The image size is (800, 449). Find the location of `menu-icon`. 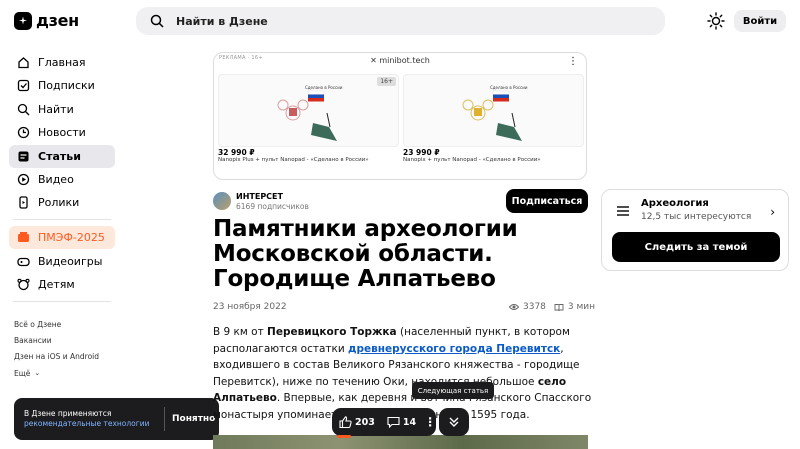

menu-icon is located at coordinates (623, 211).